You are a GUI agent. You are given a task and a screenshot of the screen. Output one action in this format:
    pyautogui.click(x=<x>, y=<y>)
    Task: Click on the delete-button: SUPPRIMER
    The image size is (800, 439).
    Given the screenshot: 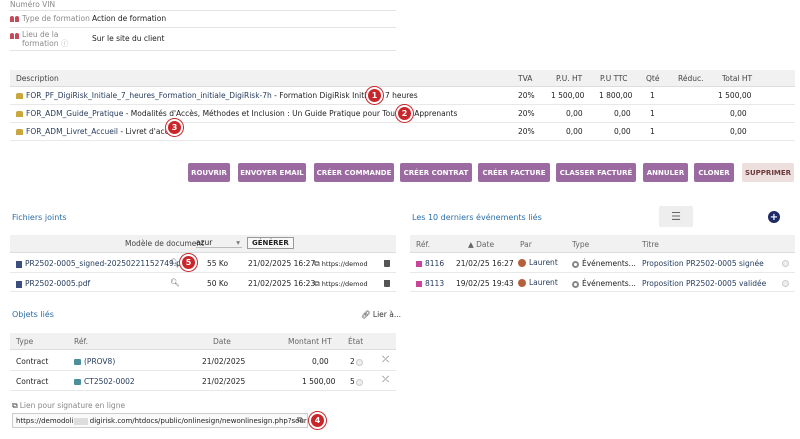 What is the action you would take?
    pyautogui.click(x=768, y=172)
    